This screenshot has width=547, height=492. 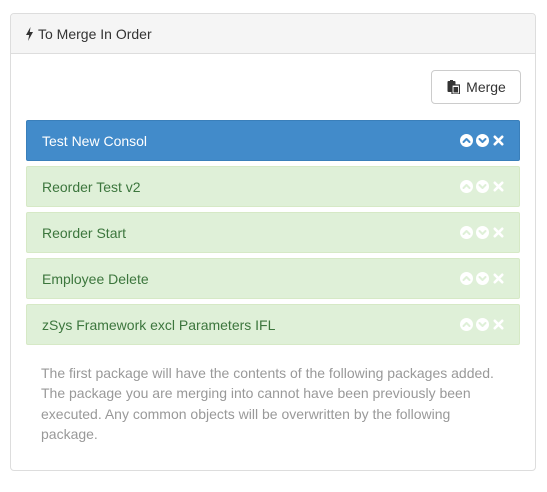 What do you see at coordinates (91, 186) in the screenshot?
I see `package-label: Reorder Test v2` at bounding box center [91, 186].